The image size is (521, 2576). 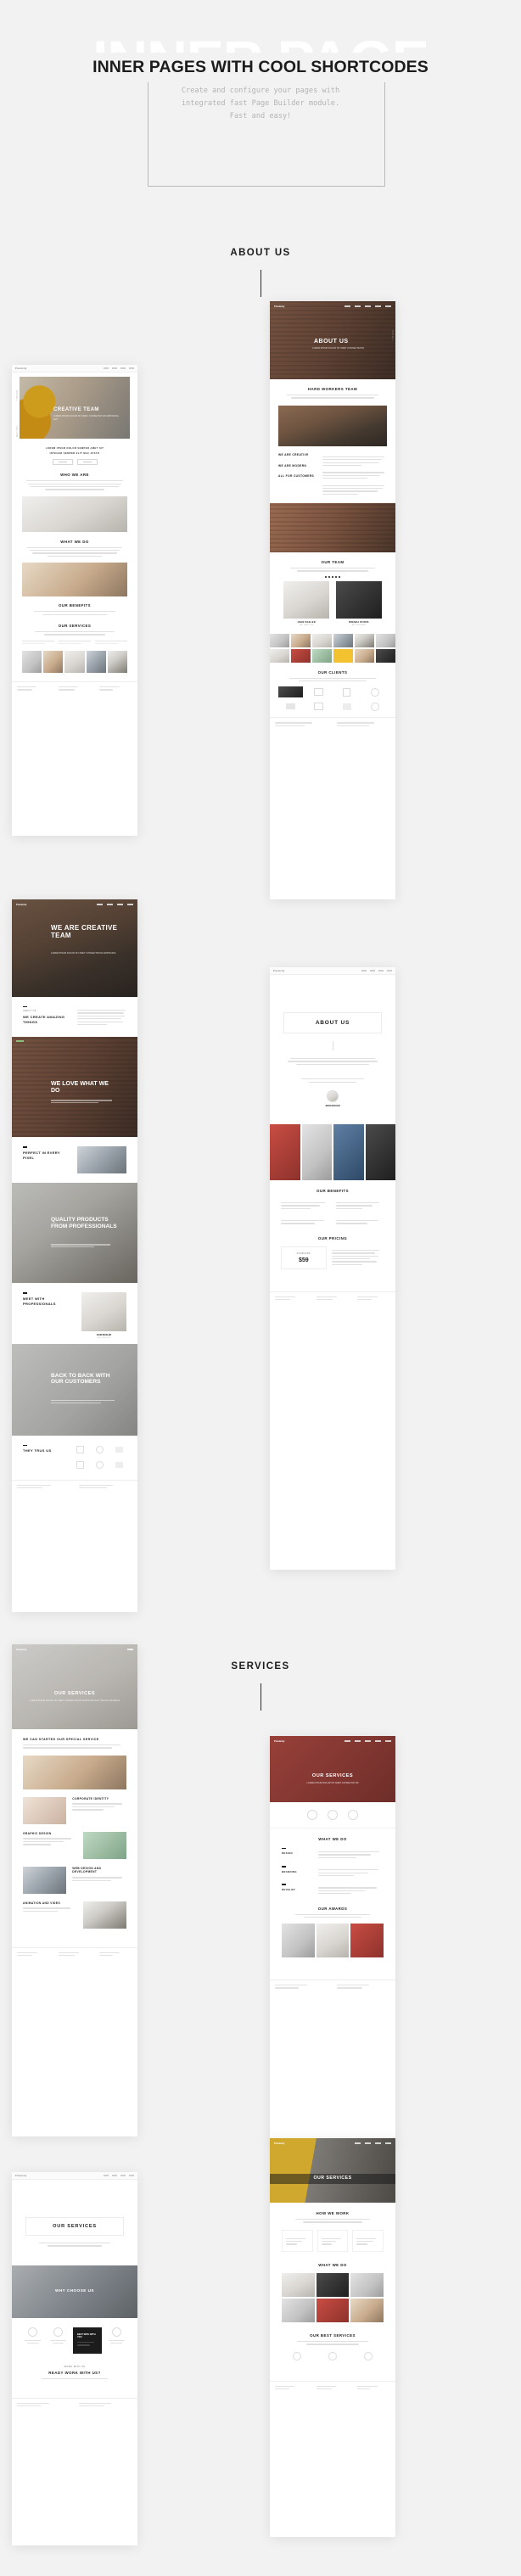 What do you see at coordinates (74, 2176) in the screenshot?
I see `mock-browser-bar: Pixelarity` at bounding box center [74, 2176].